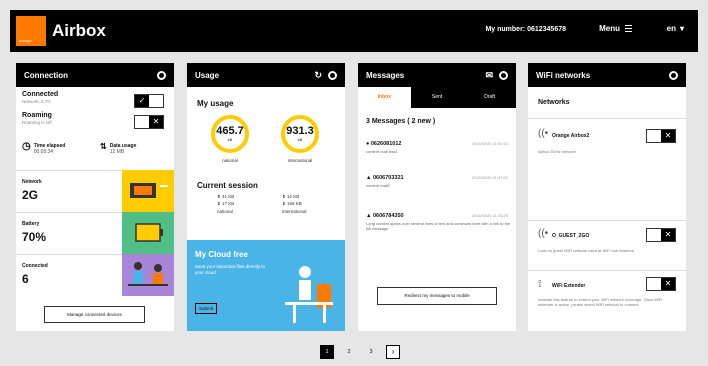 Image resolution: width=708 pixels, height=366 pixels. I want to click on session-national-label: national, so click(225, 211).